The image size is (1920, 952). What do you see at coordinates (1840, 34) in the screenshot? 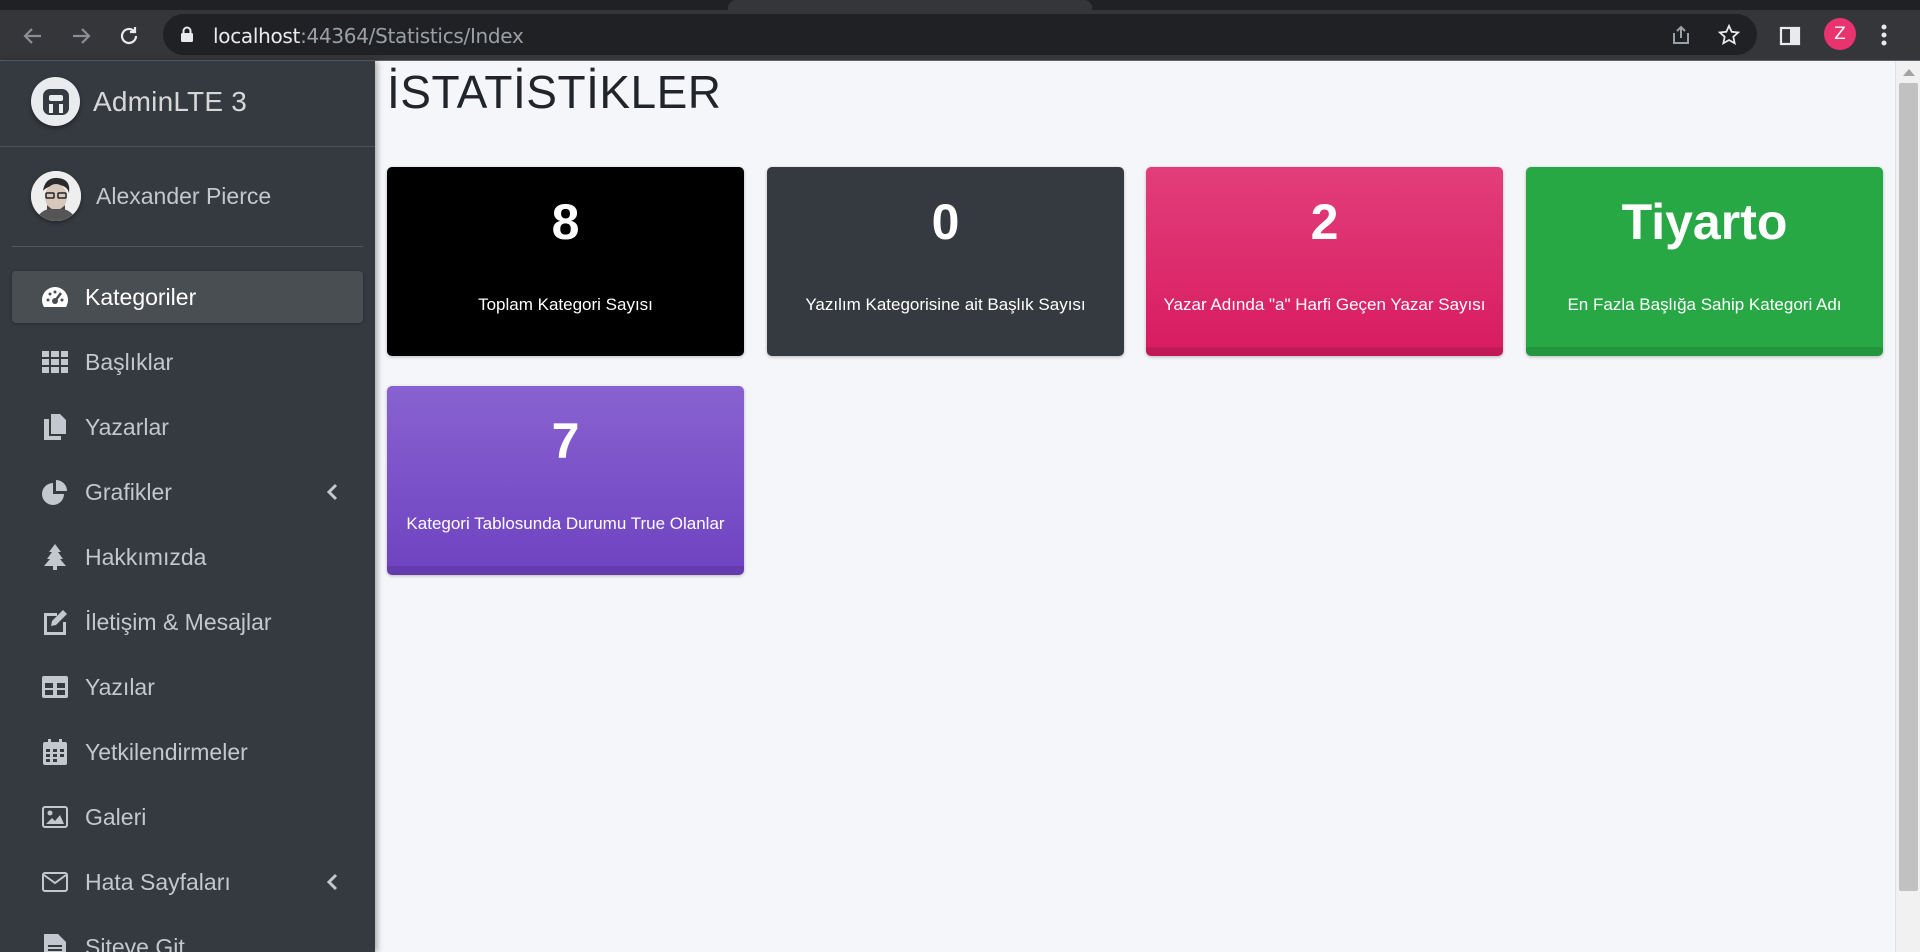
I see `profile-avatar: Z` at bounding box center [1840, 34].